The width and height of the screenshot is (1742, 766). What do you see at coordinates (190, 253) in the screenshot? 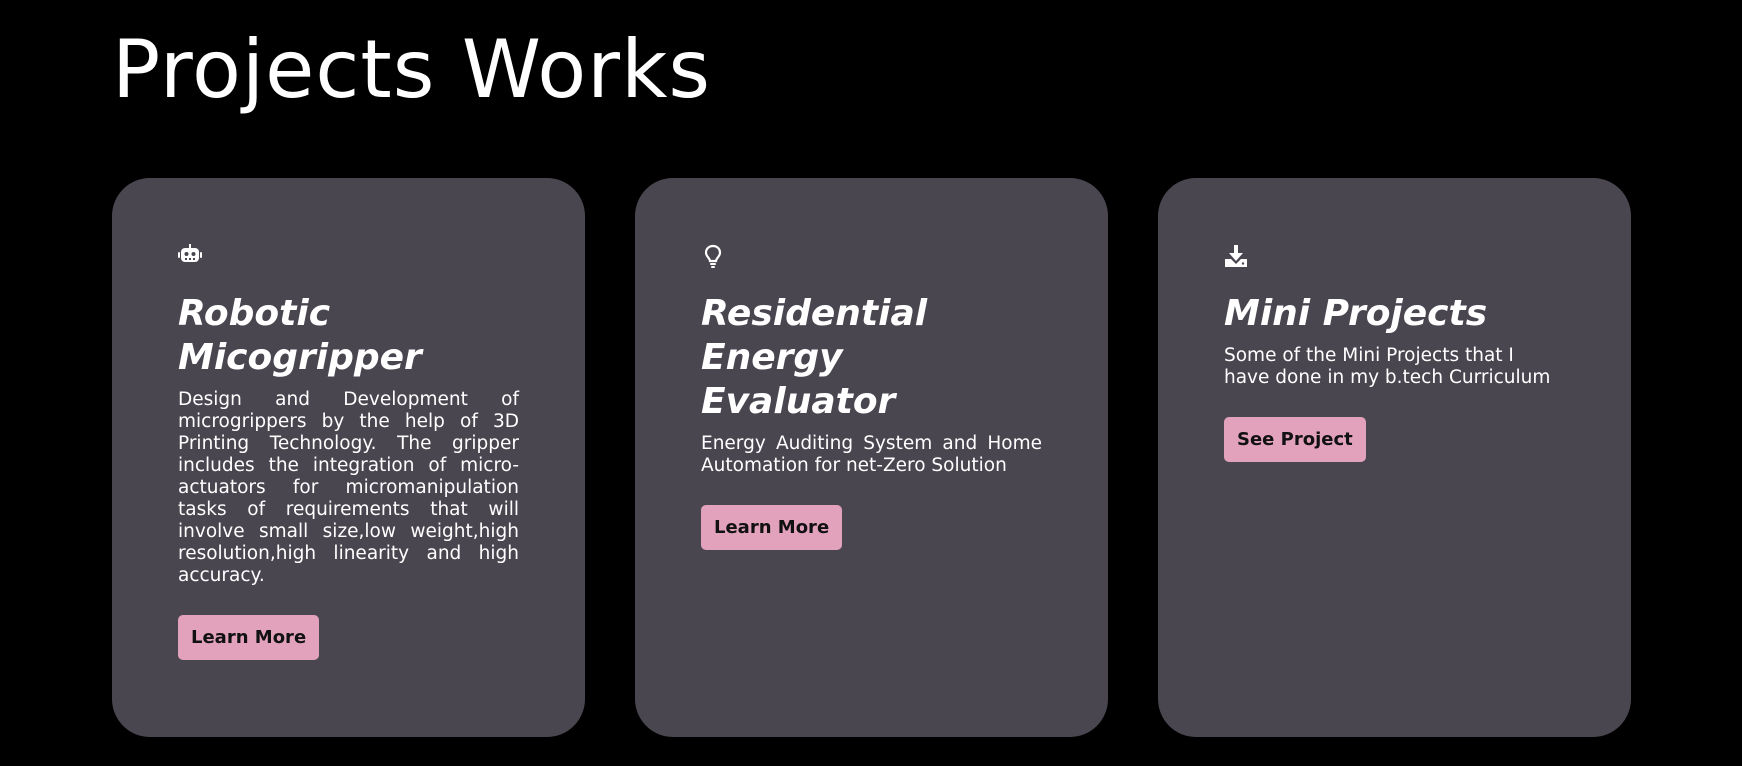
I see `robot-icon` at bounding box center [190, 253].